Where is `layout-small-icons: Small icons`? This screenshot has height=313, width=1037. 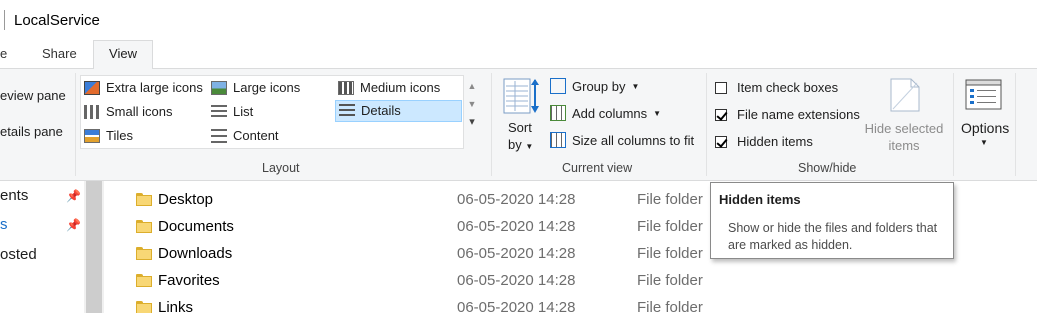 layout-small-icons: Small icons is located at coordinates (128, 112).